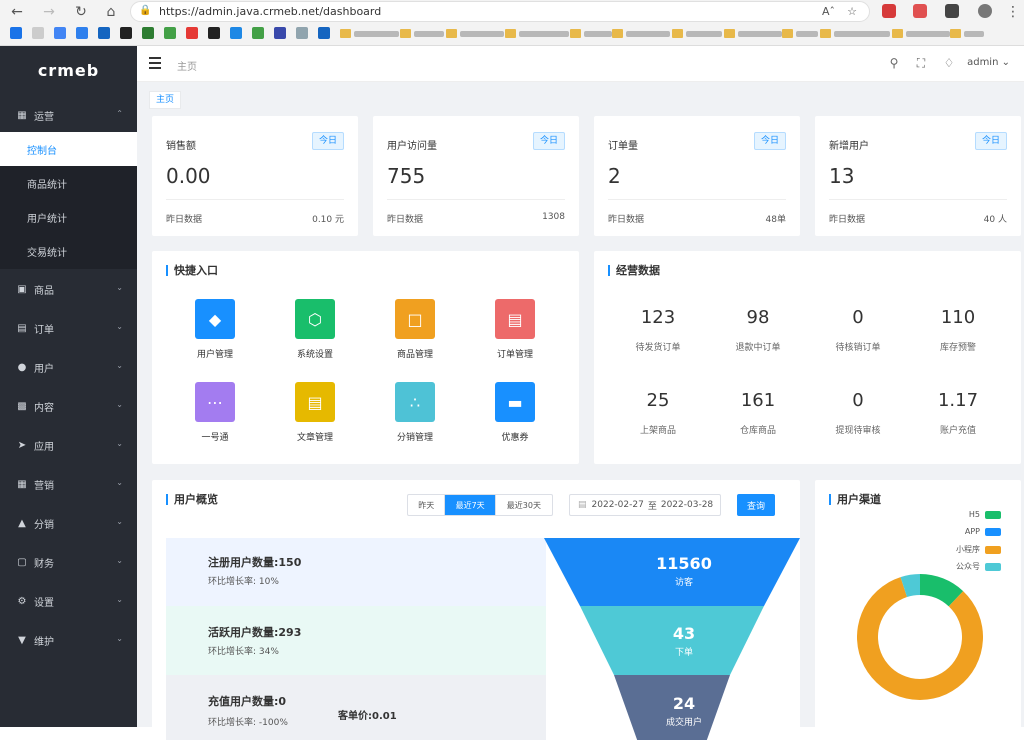  Describe the element at coordinates (415, 412) in the screenshot. I see `quick-distribution-manage: ∴ 分销管理` at that location.